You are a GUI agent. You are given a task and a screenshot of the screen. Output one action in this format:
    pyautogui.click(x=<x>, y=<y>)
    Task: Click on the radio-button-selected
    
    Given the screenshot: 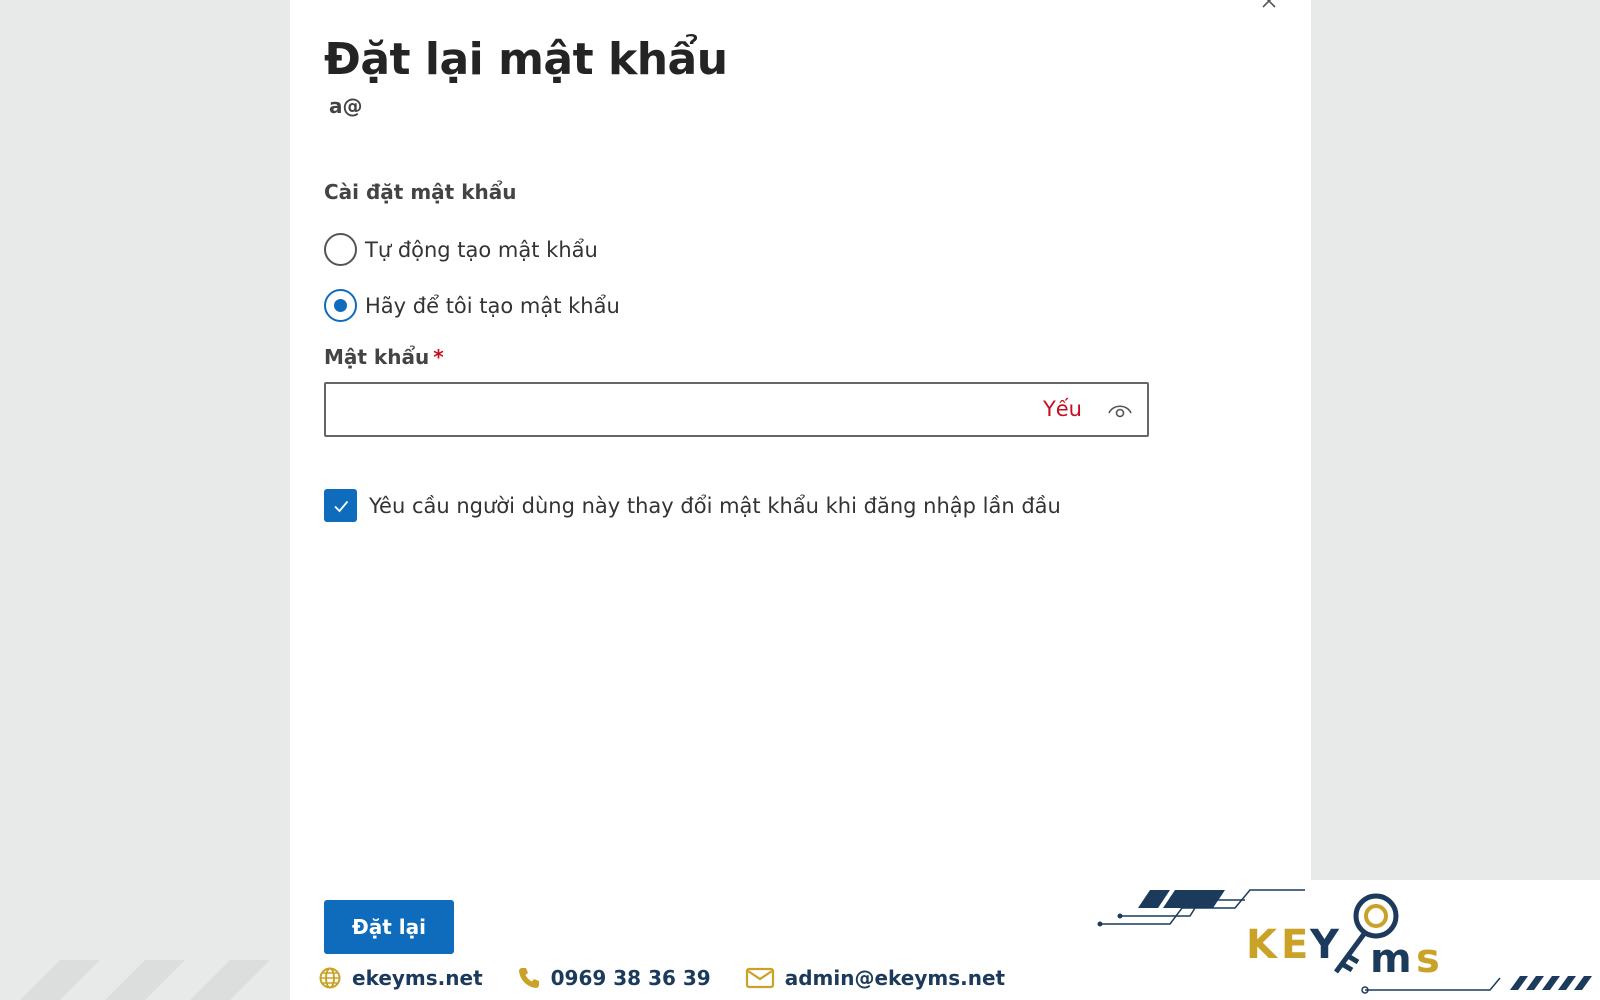 What is the action you would take?
    pyautogui.click(x=340, y=305)
    